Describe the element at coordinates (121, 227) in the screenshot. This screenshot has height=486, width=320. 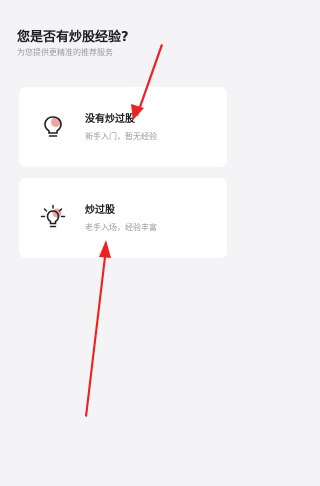
I see `option-description: 老手入场，经验丰富` at that location.